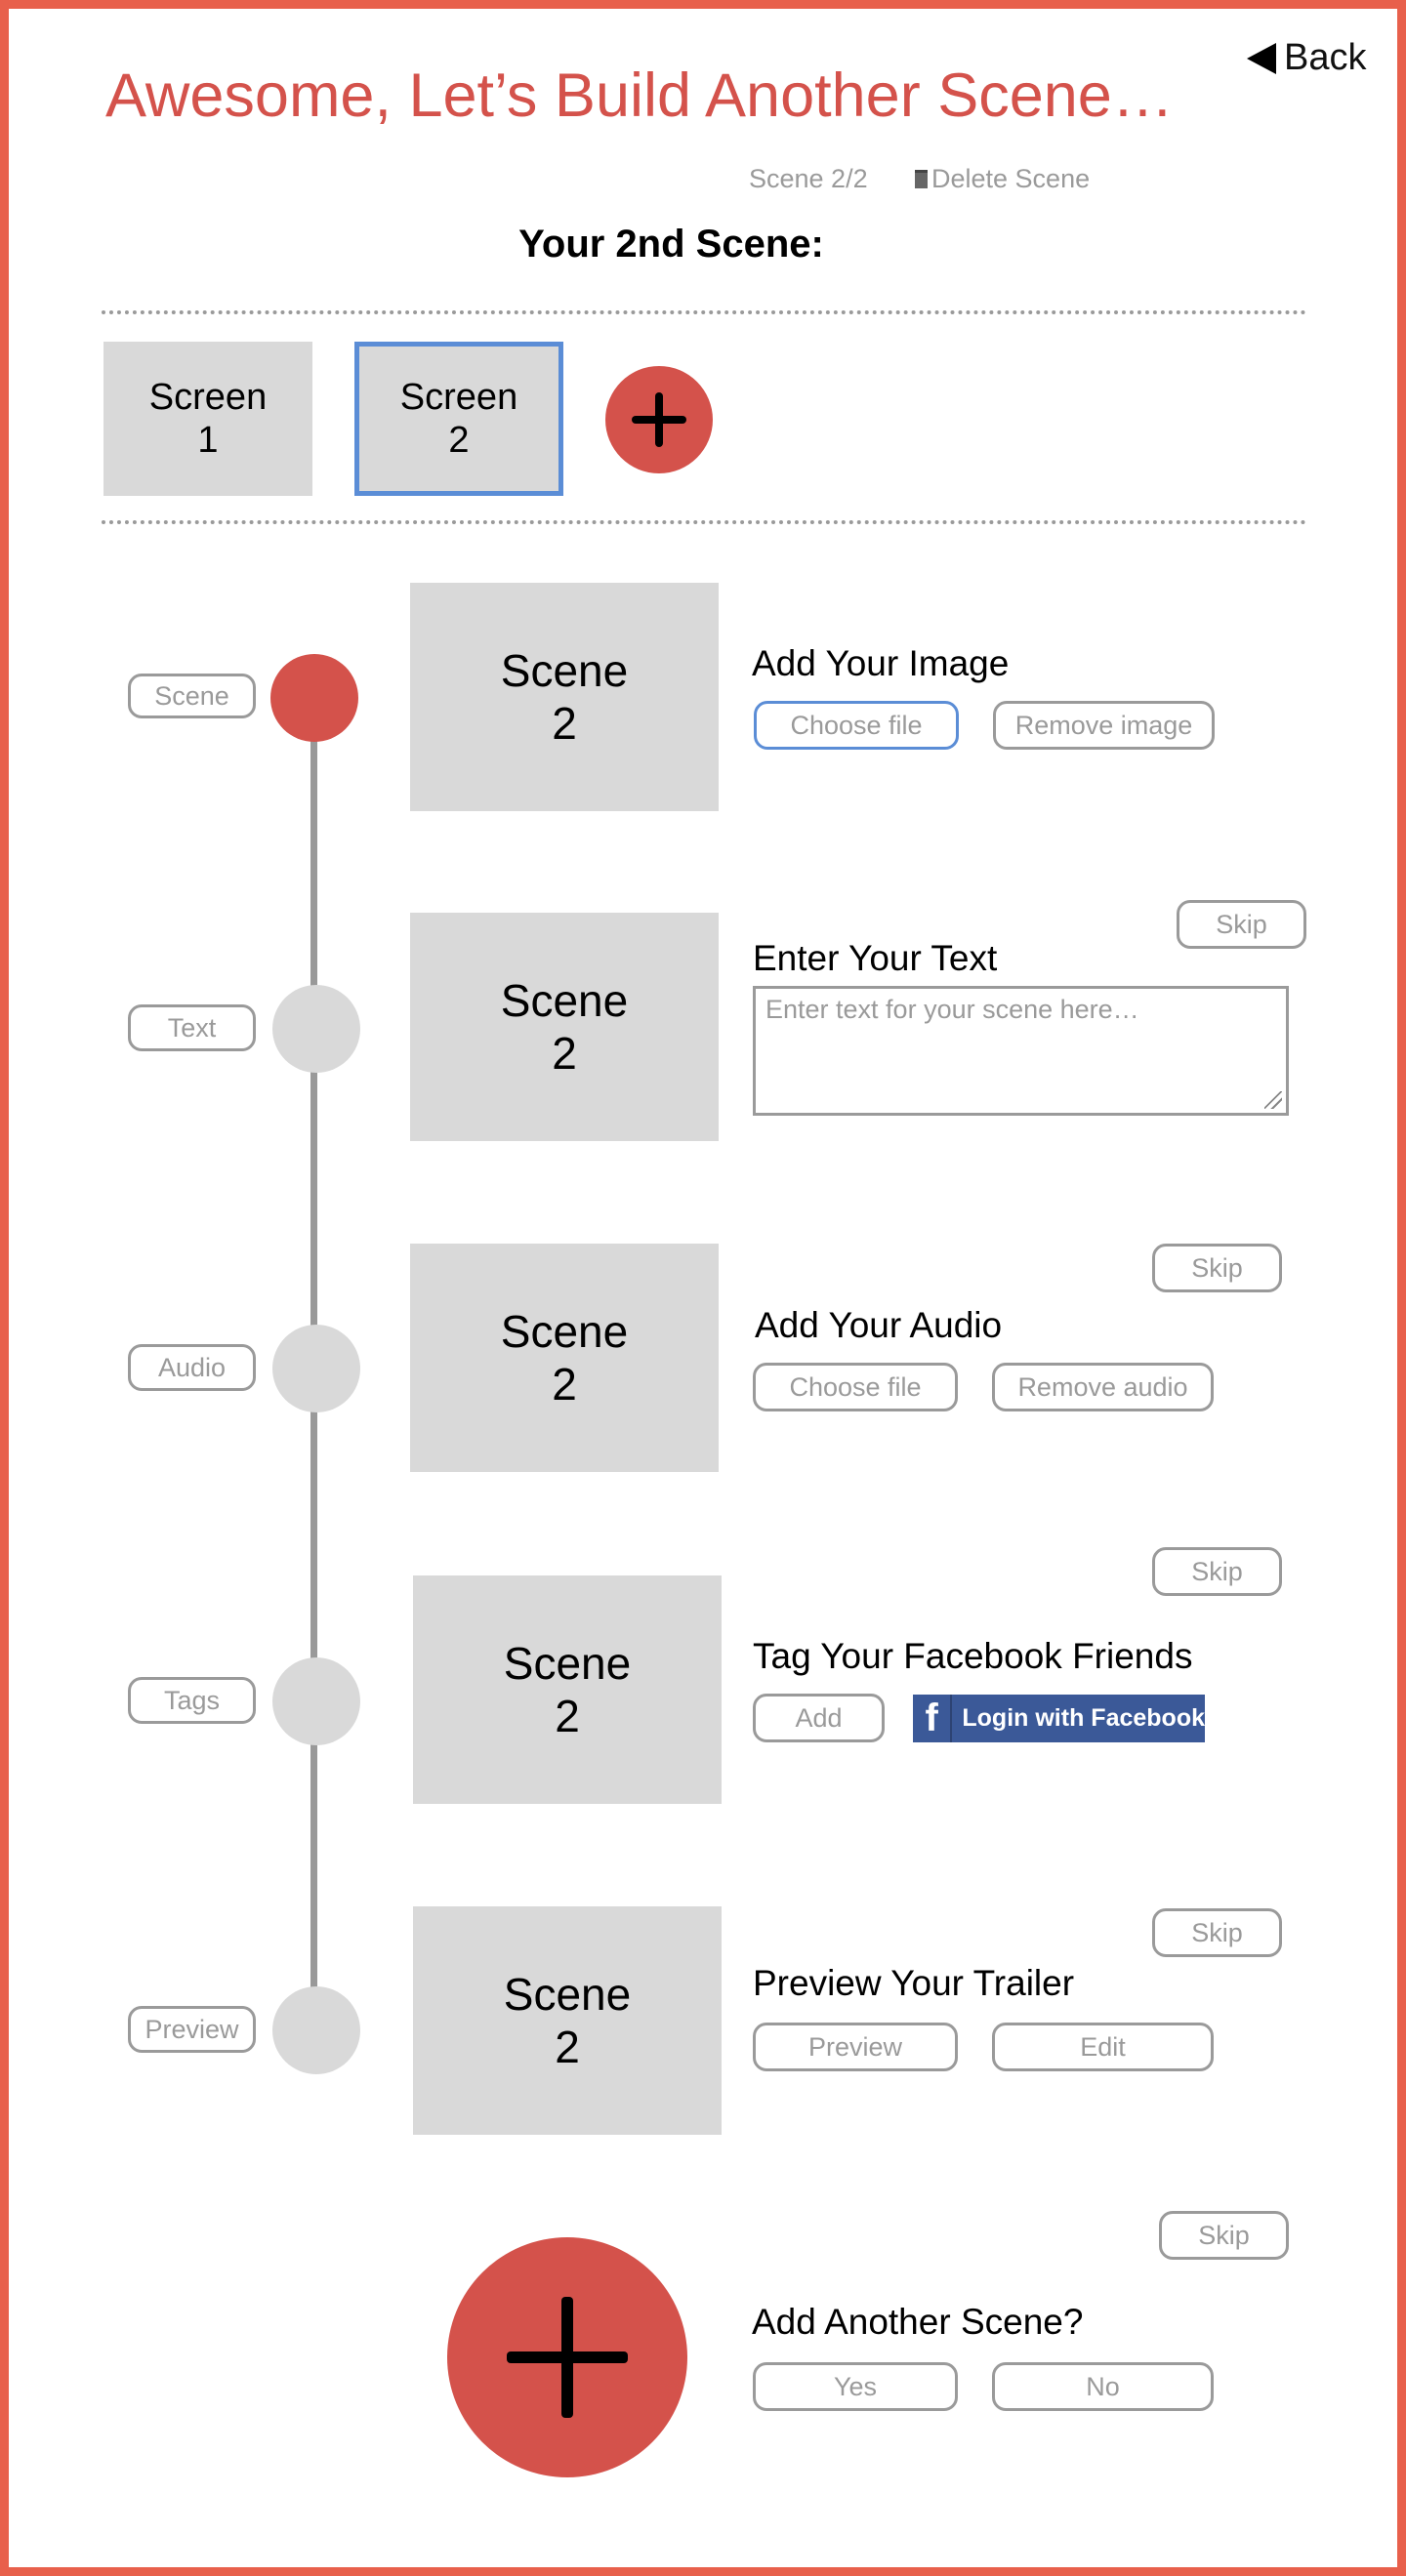  What do you see at coordinates (1325, 57) in the screenshot?
I see `back-label: Back` at bounding box center [1325, 57].